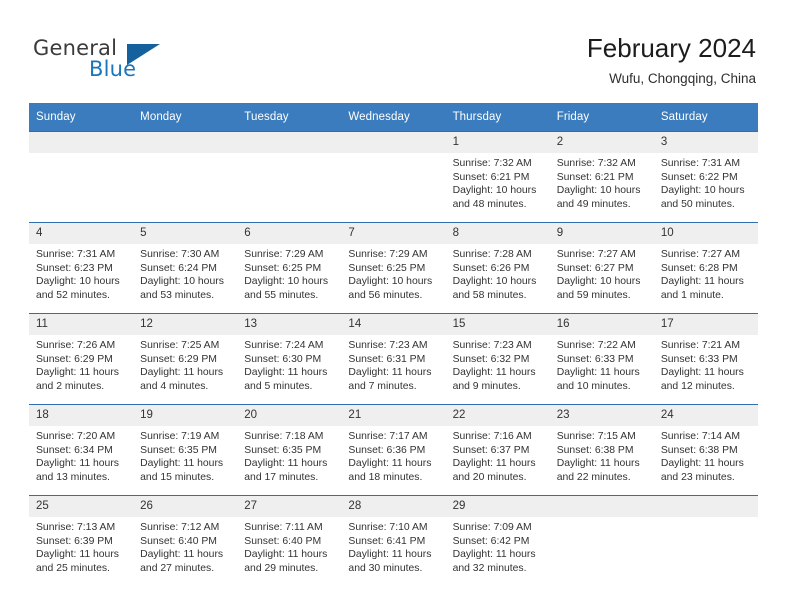 This screenshot has height=612, width=792. I want to click on weekday-header-tuesday: Tuesday, so click(289, 117).